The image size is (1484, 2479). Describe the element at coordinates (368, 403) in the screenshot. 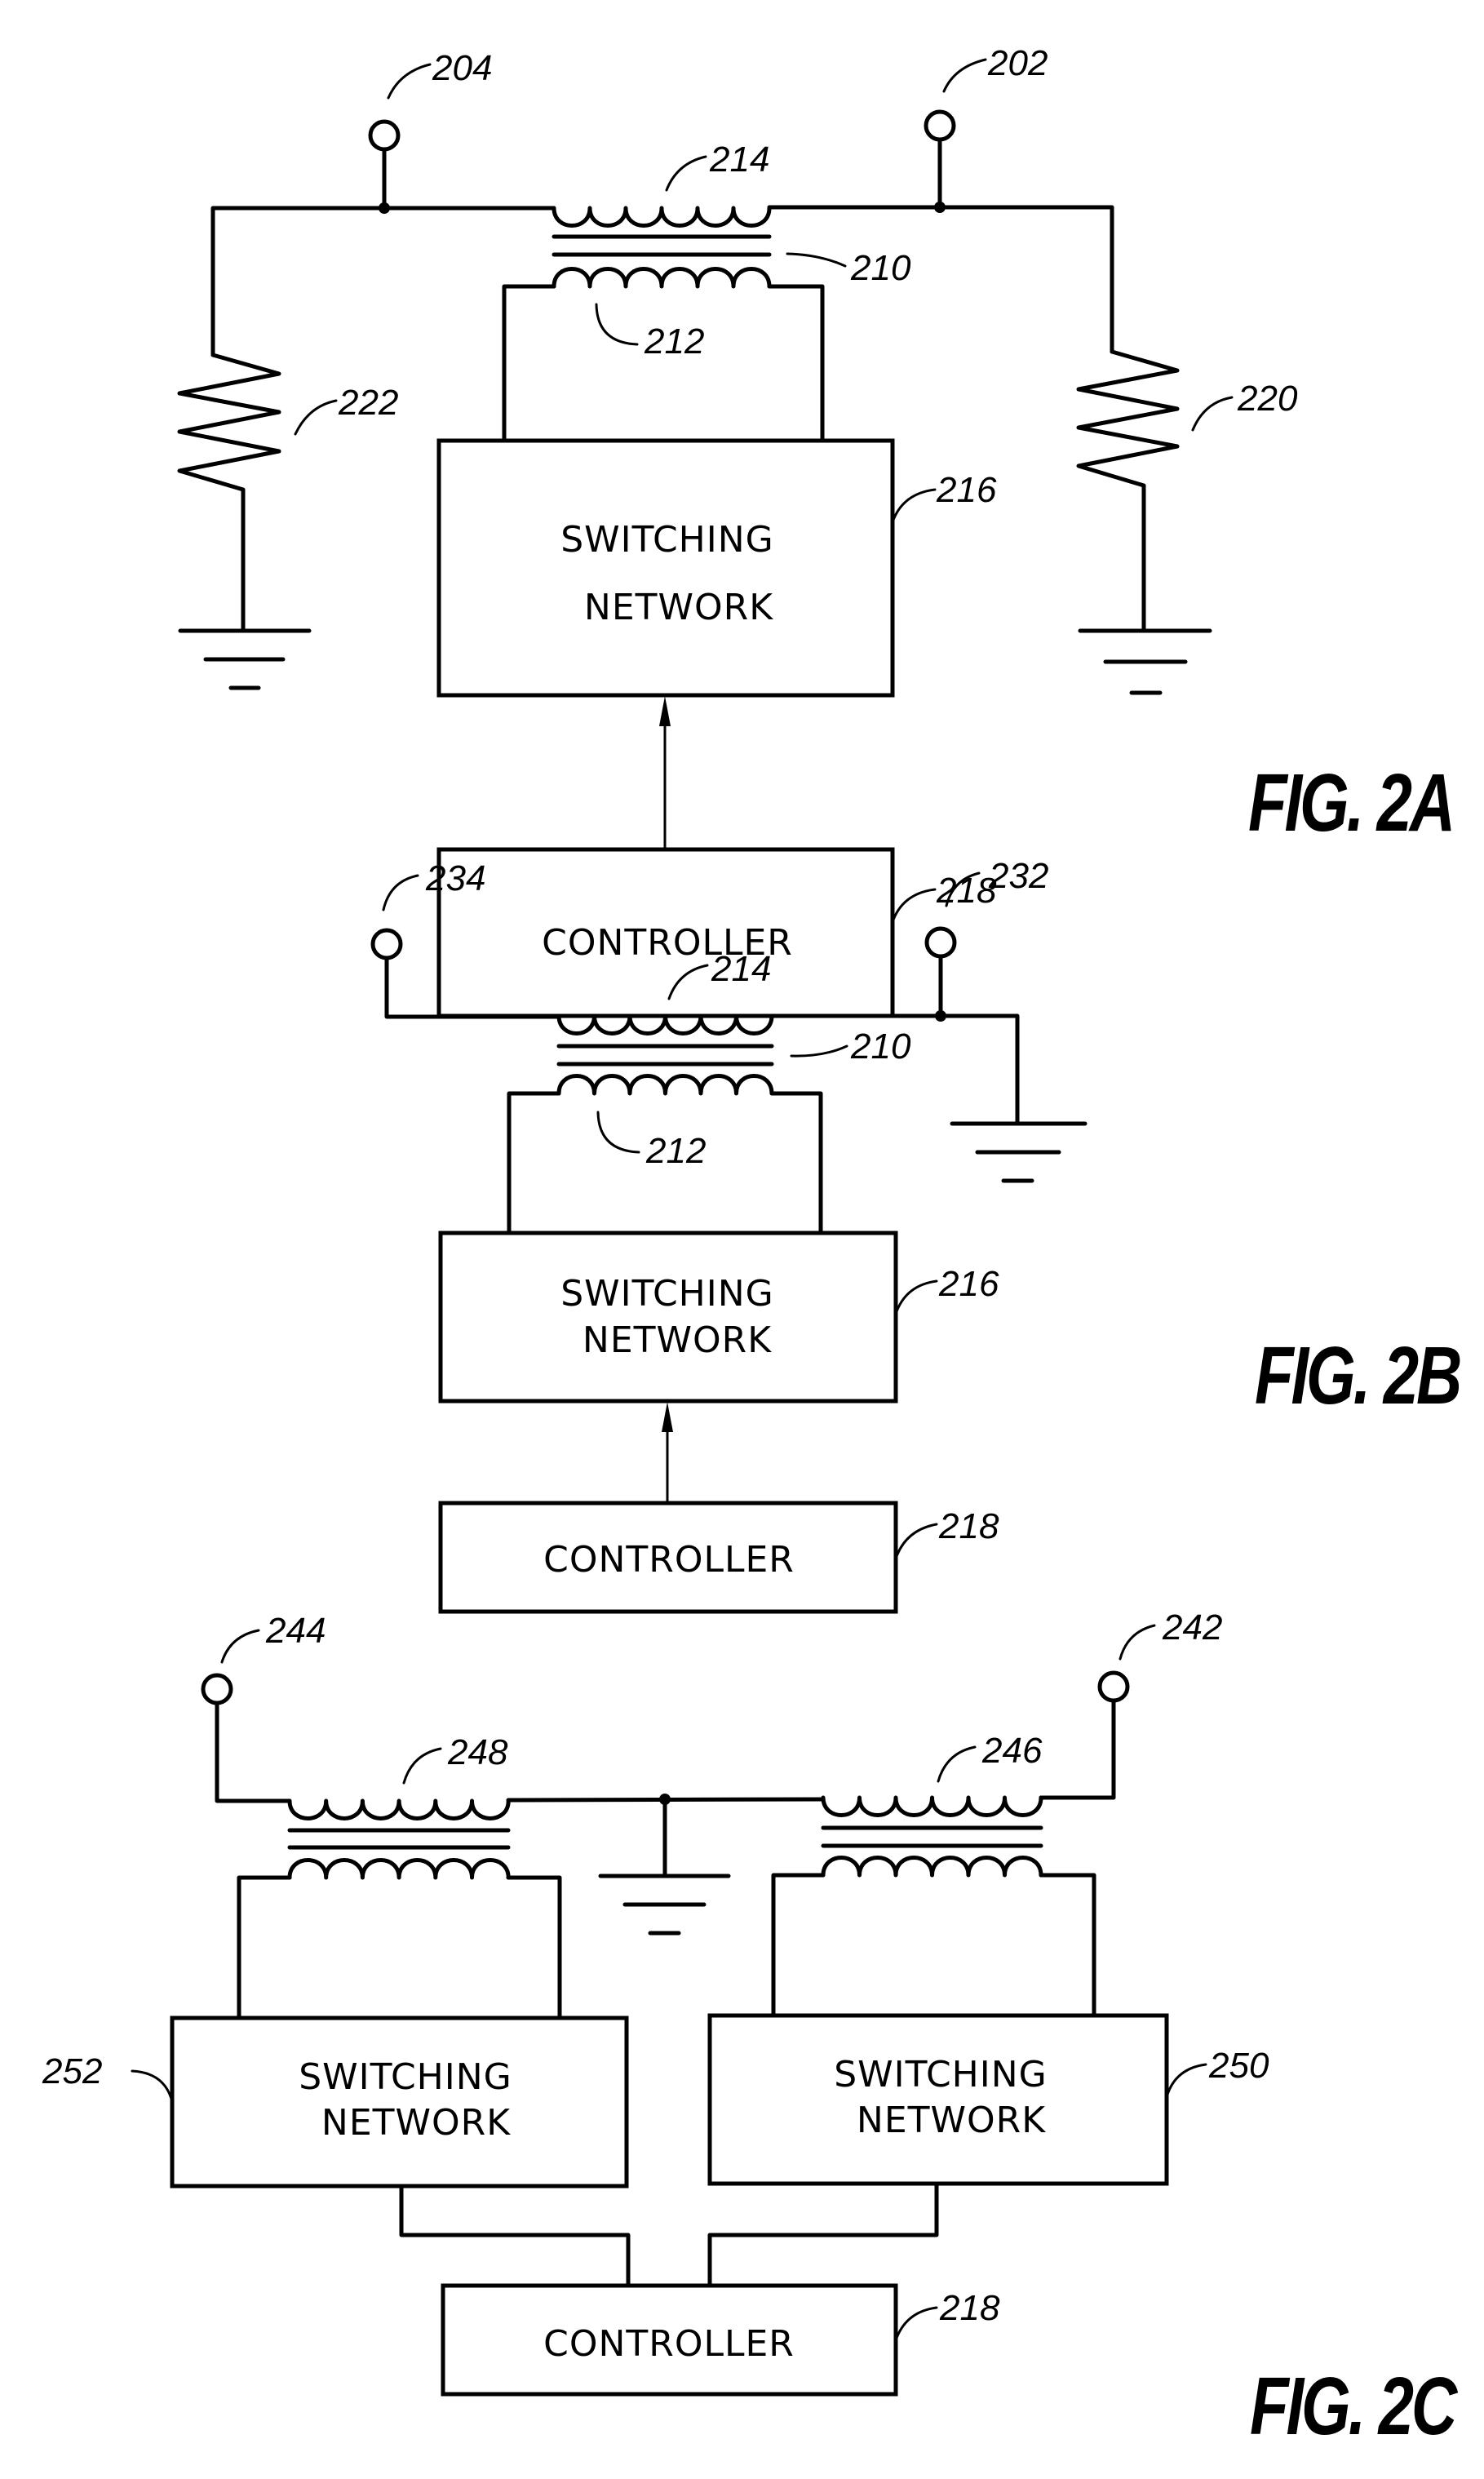

I see `ref-label: 222` at that location.